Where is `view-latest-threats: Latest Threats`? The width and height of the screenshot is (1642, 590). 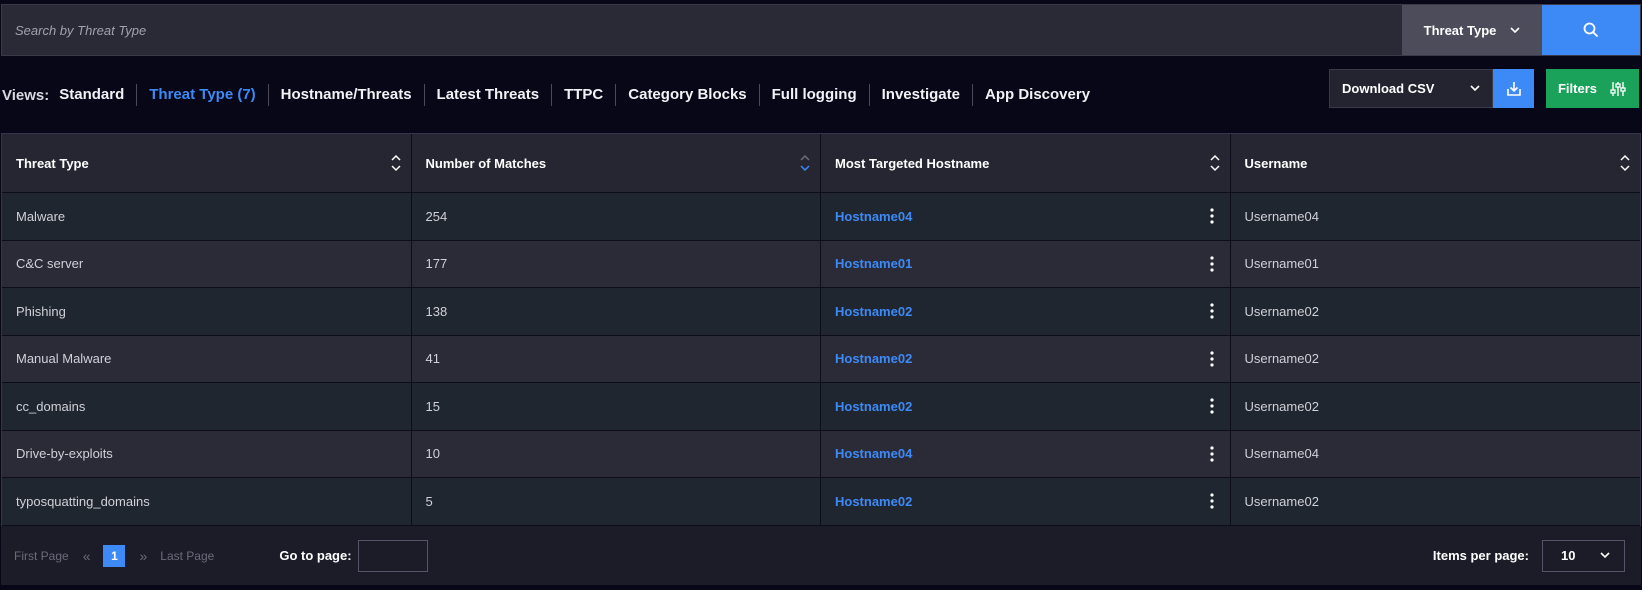
view-latest-threats: Latest Threats is located at coordinates (487, 95).